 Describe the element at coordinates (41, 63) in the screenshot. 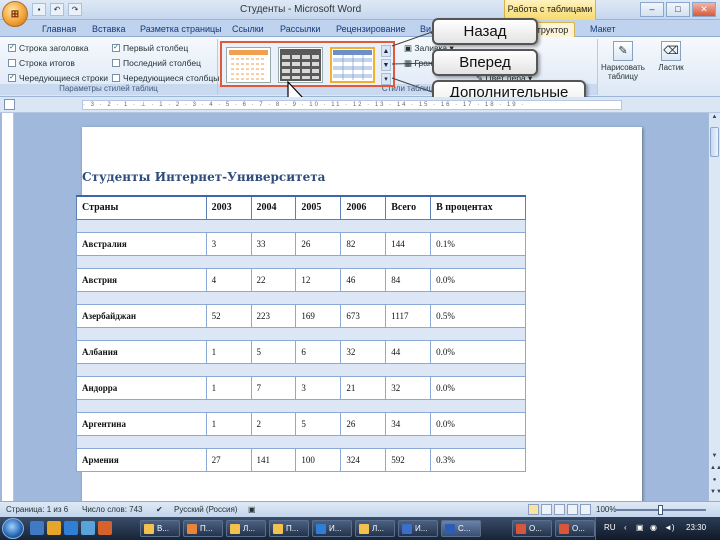

I see `total-row-option: Строка итогов` at that location.